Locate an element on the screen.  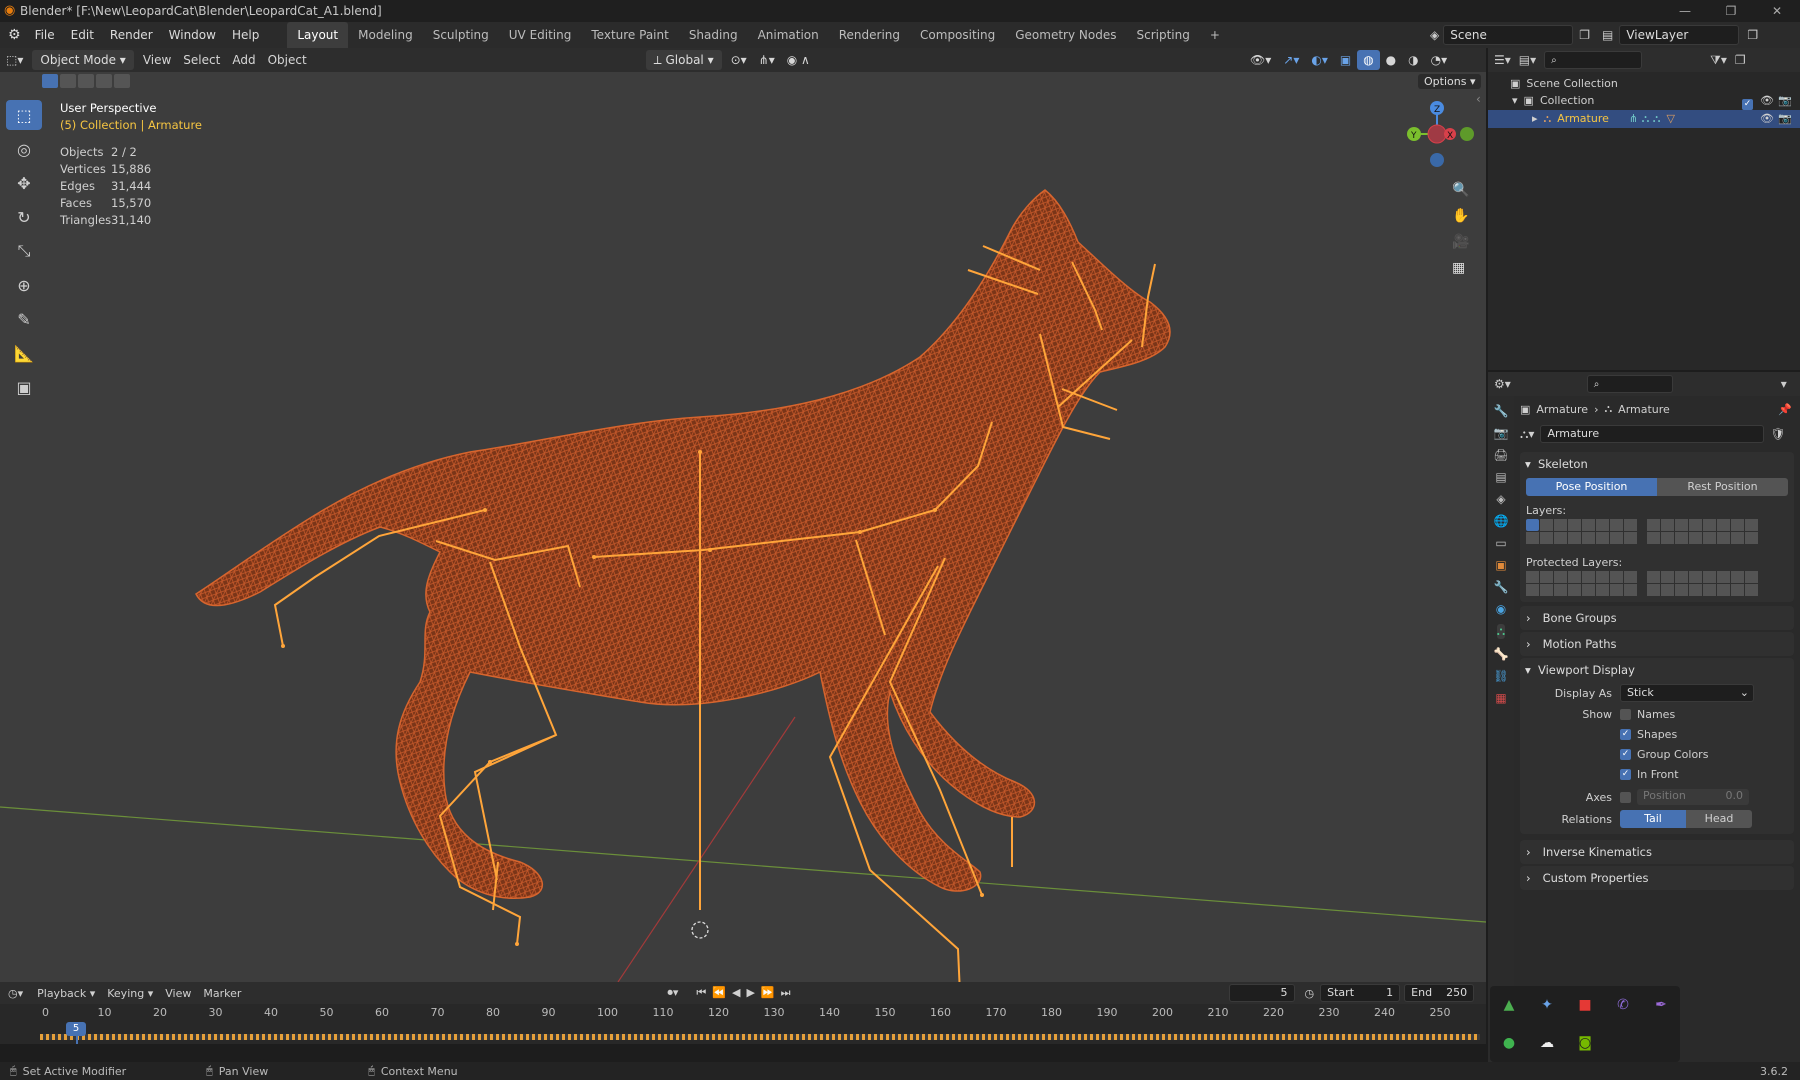
skeleton-header: ▾ Skeleton is located at coordinates (1657, 464).